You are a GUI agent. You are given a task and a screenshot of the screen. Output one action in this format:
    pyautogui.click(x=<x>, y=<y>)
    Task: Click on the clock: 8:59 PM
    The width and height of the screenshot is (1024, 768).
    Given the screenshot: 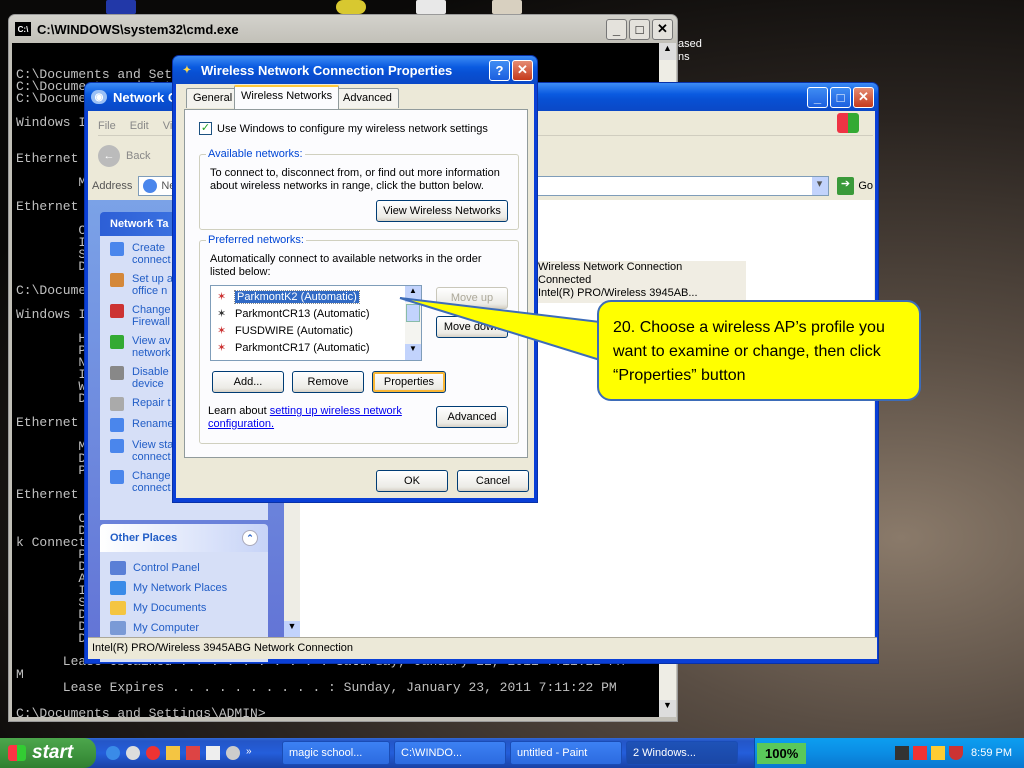 What is the action you would take?
    pyautogui.click(x=991, y=753)
    